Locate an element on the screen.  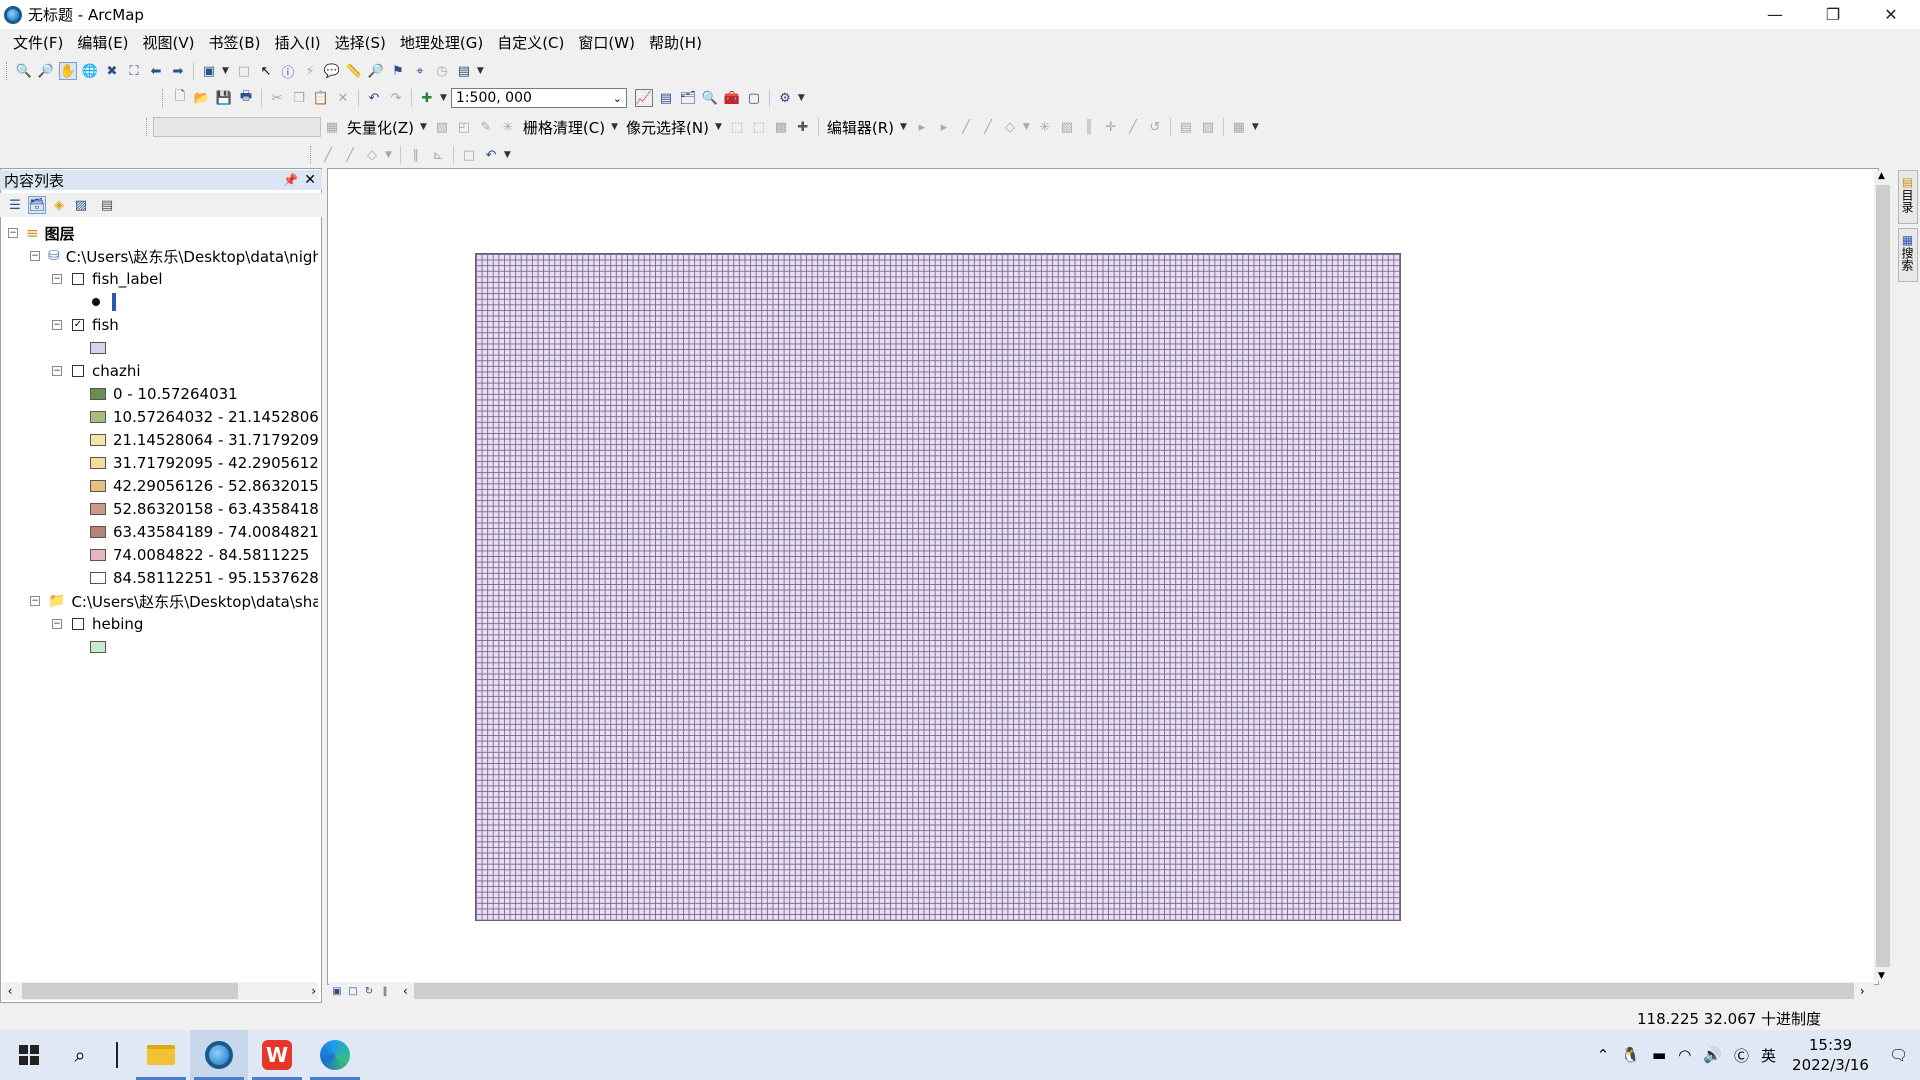
zoom-in-icon: 🔍 is located at coordinates (24, 71).